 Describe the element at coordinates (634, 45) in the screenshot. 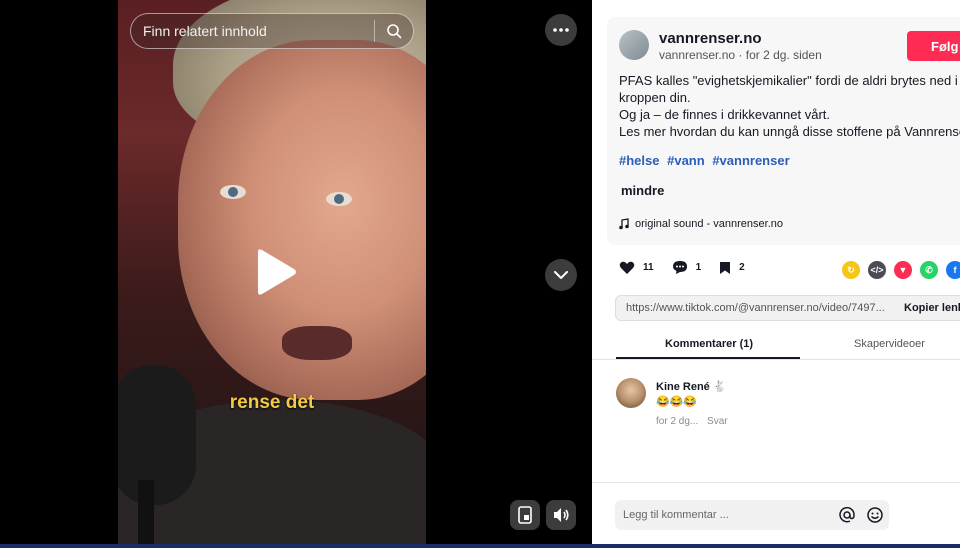

I see `author-avatar` at that location.